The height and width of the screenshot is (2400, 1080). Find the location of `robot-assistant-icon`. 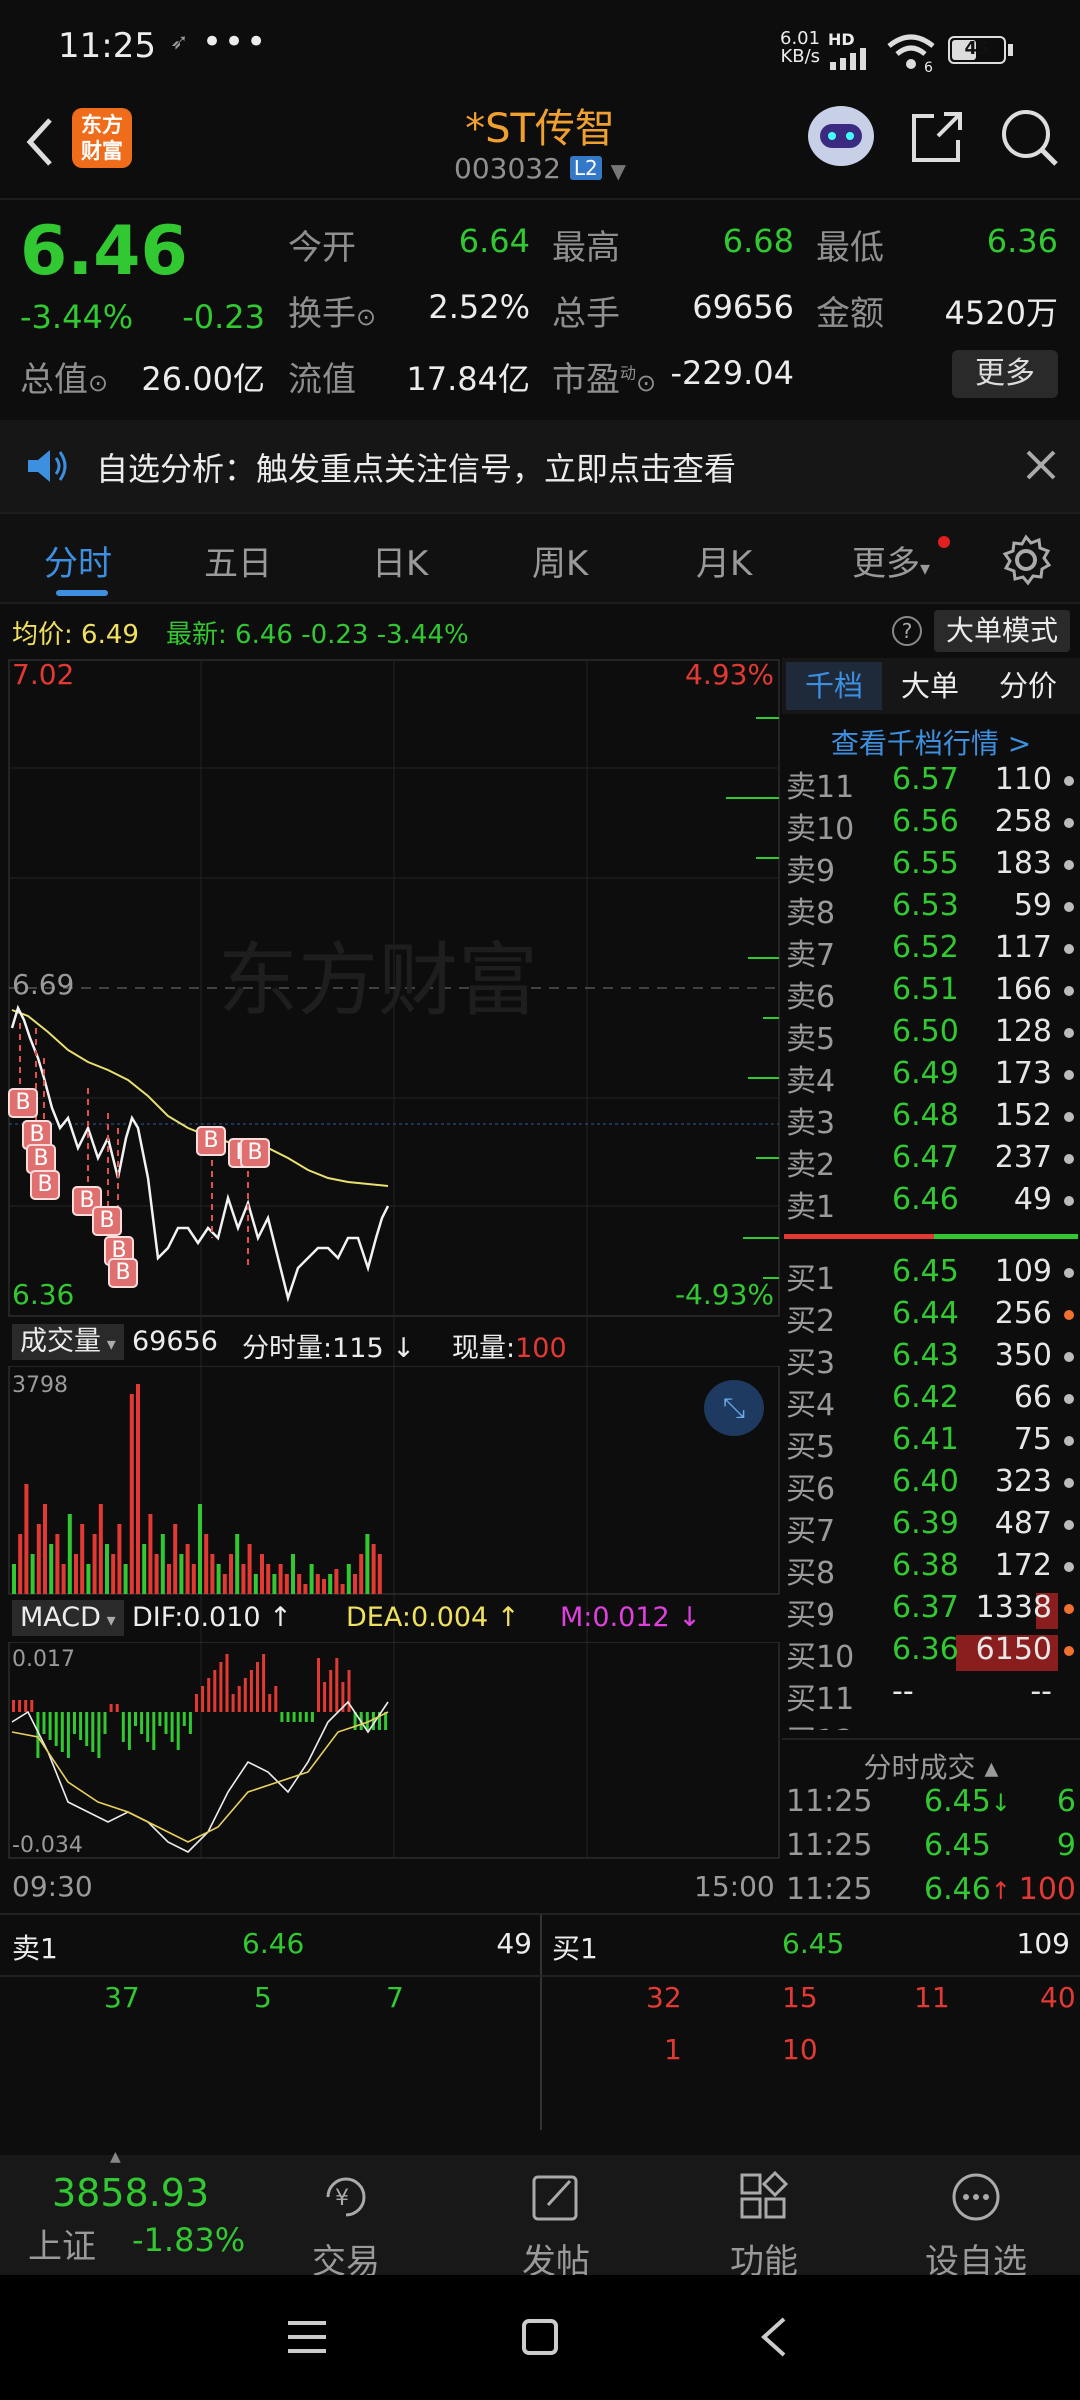

robot-assistant-icon is located at coordinates (841, 136).